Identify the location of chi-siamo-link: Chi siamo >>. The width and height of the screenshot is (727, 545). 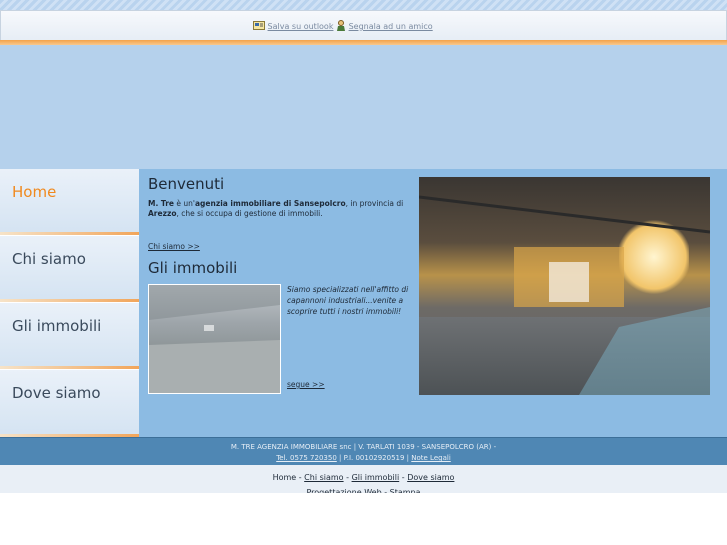
(174, 246).